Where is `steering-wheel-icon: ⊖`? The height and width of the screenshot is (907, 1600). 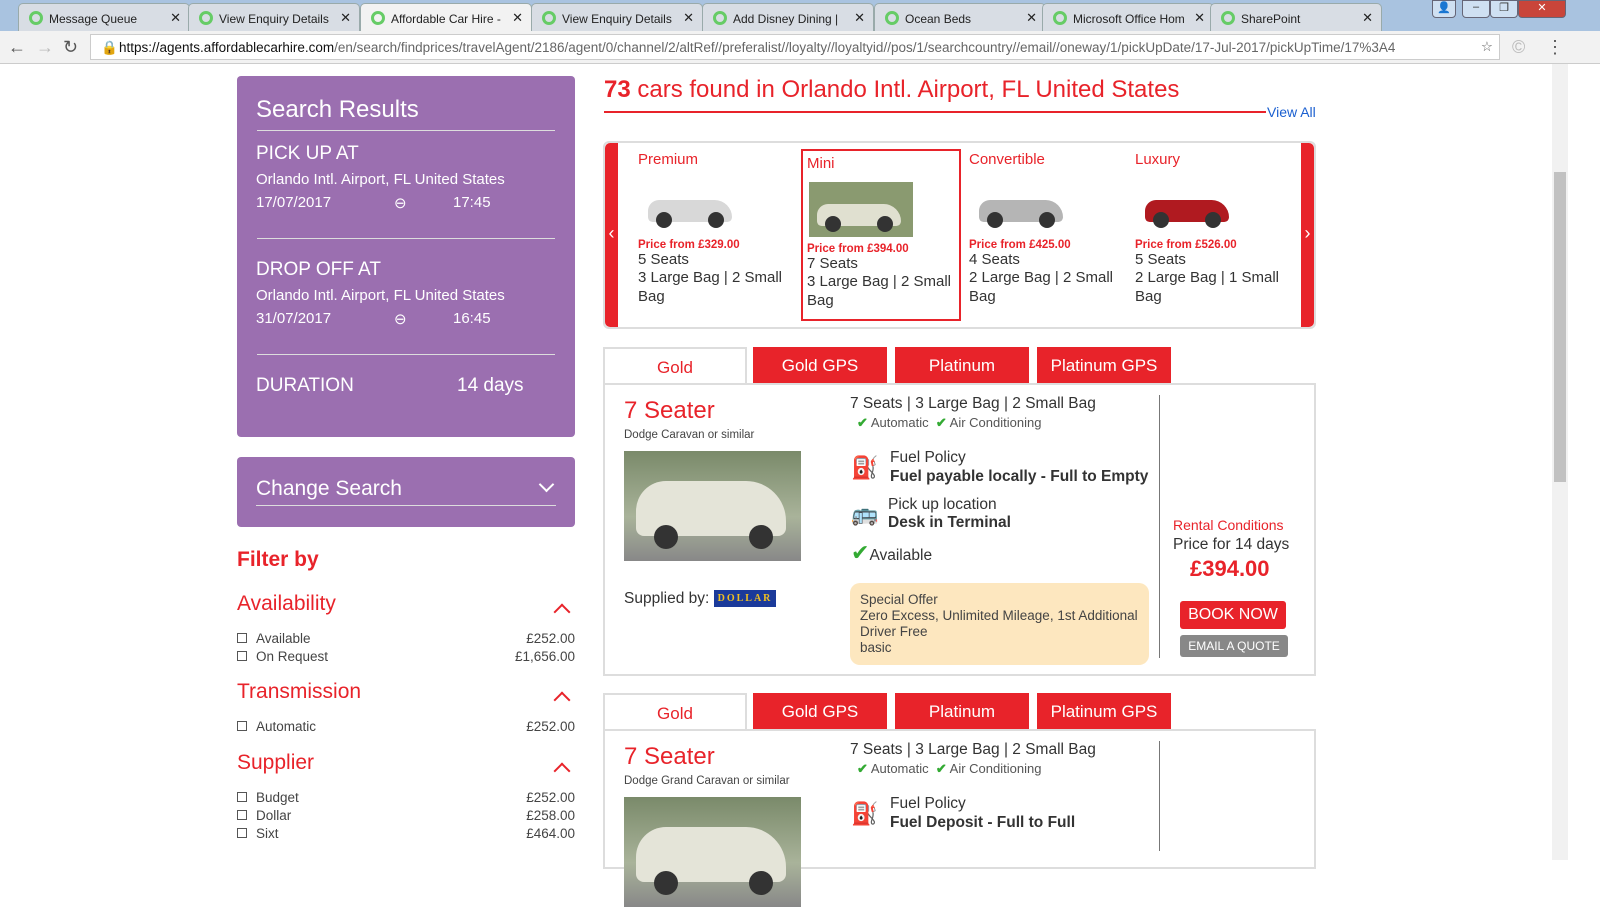
steering-wheel-icon: ⊖ is located at coordinates (400, 203).